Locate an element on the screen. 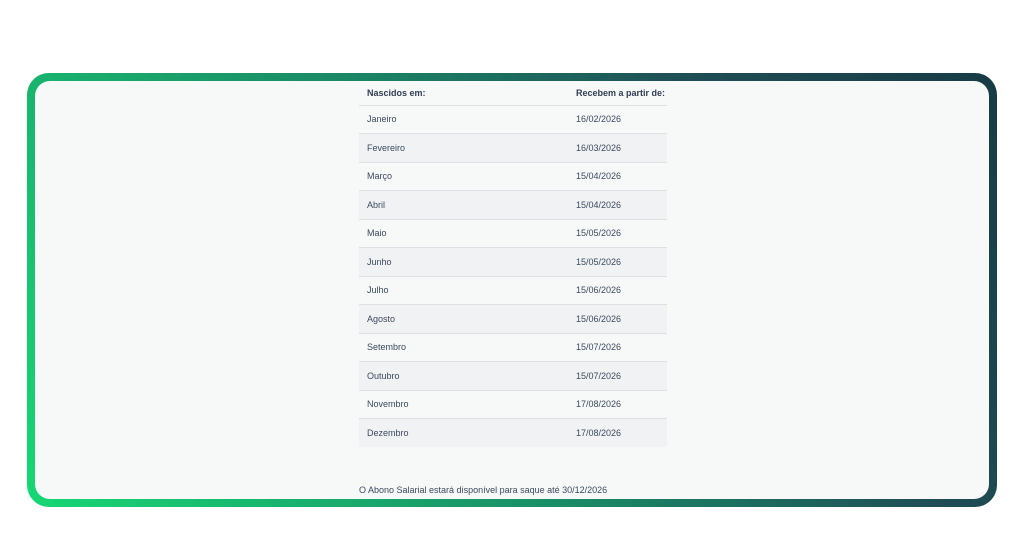  birth-month-cell: Junho is located at coordinates (379, 261).